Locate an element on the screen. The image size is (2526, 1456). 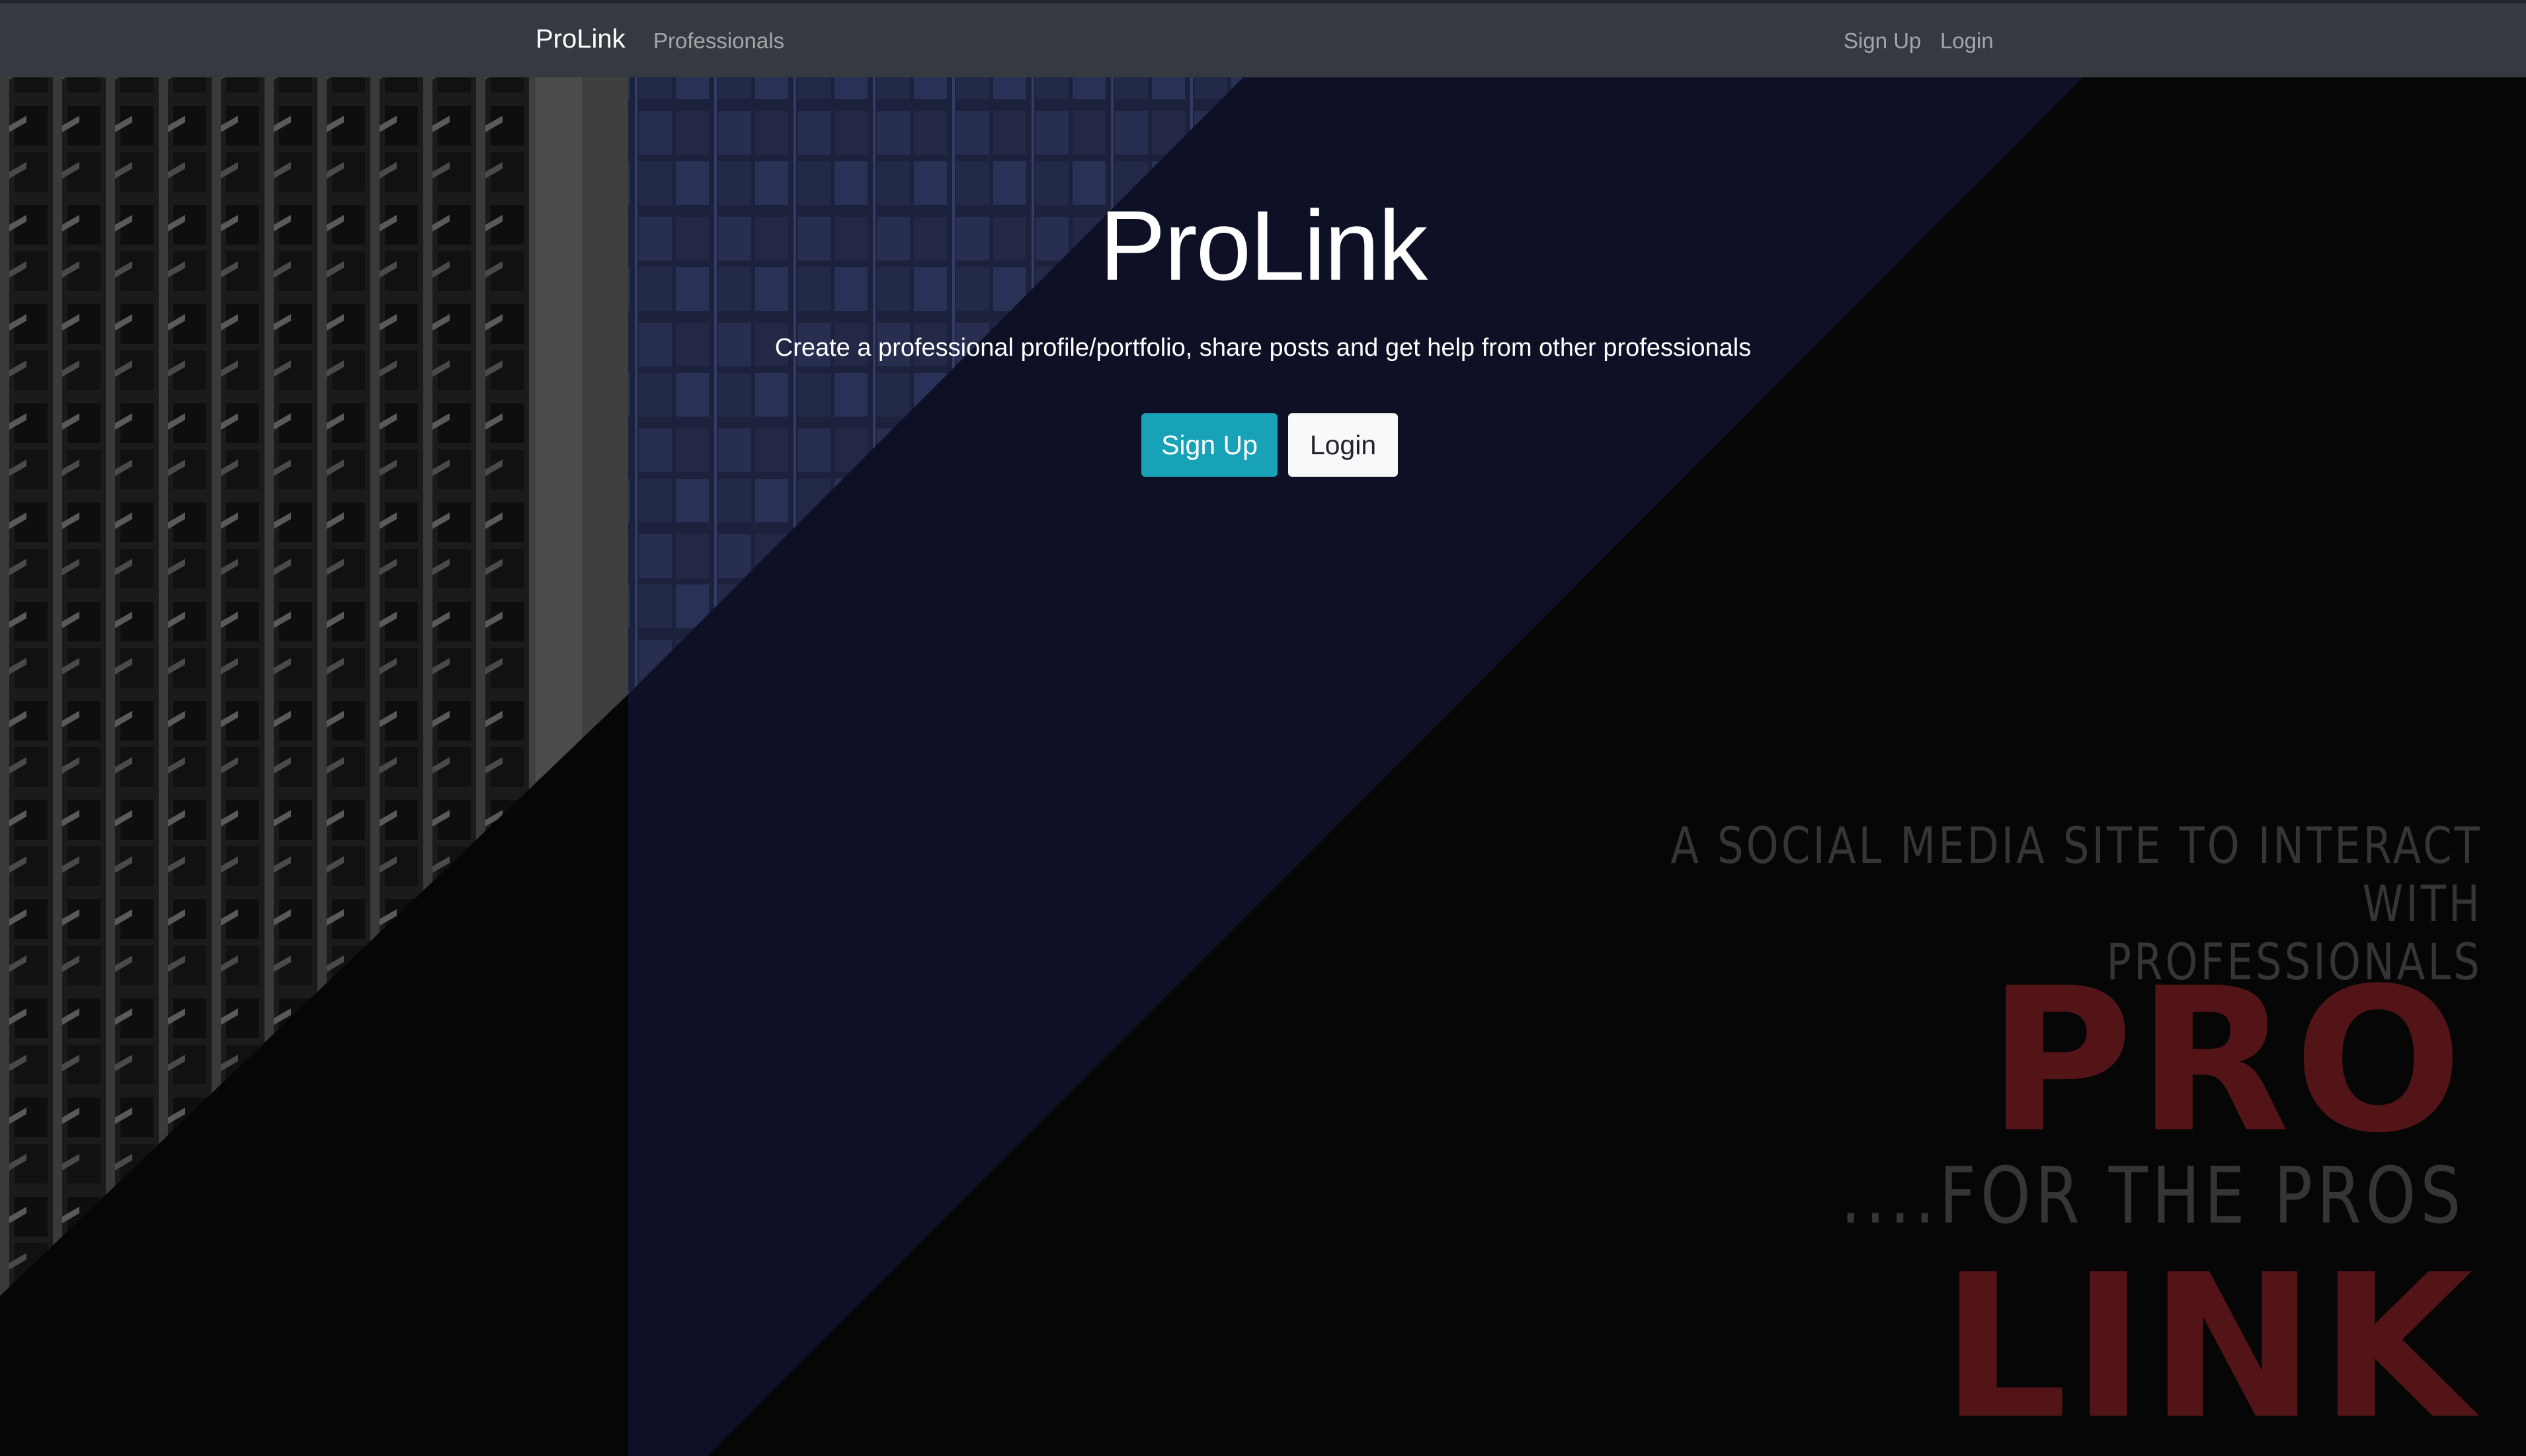
top-navbar: ProLink Professionals Sign Up Login is located at coordinates (1263, 38).